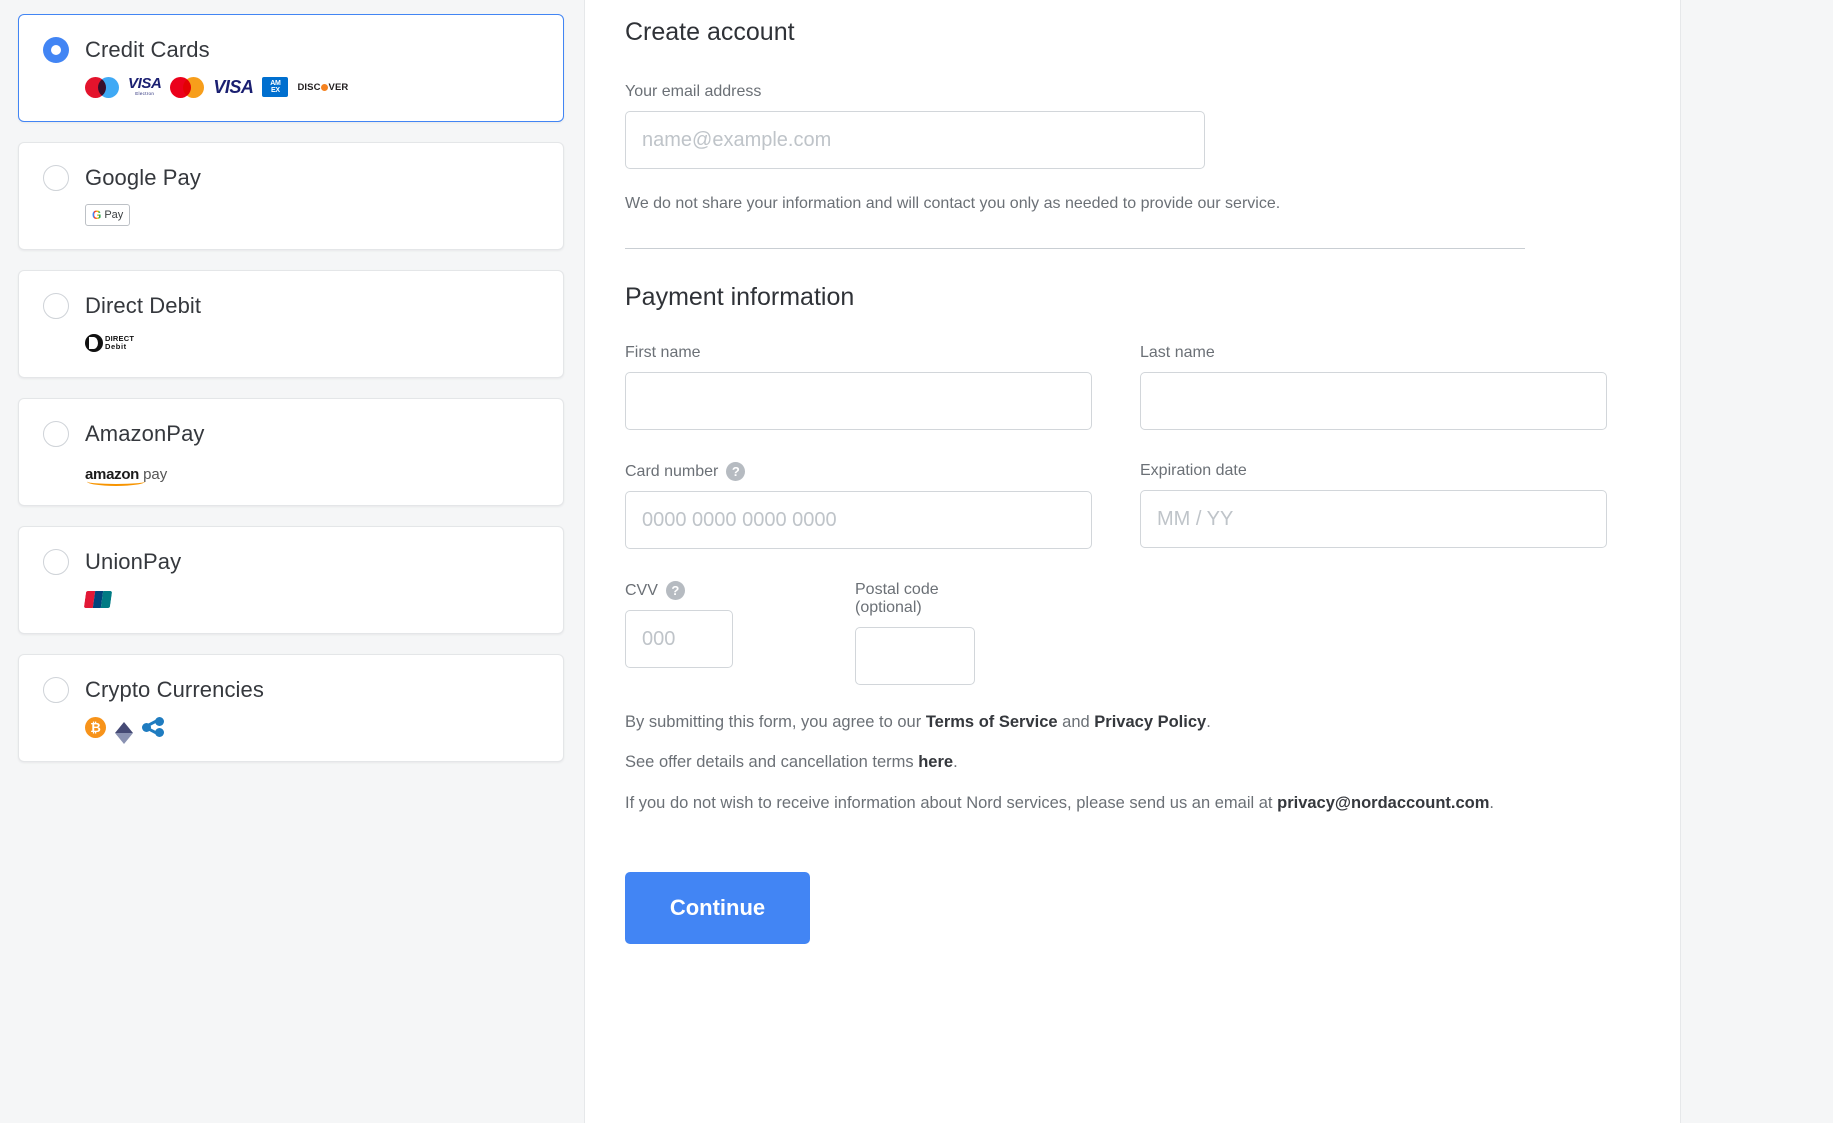 This screenshot has height=1123, width=1833. Describe the element at coordinates (56, 306) in the screenshot. I see `radio-direct-debit` at that location.